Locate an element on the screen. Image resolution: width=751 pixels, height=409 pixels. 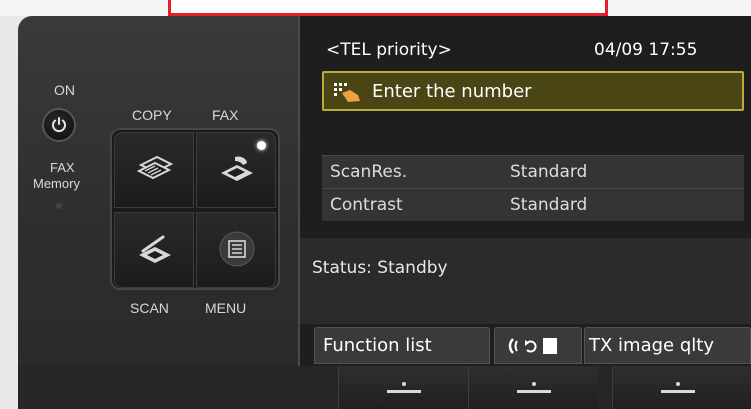
softkey-label: TX image qlty is located at coordinates (651, 345).